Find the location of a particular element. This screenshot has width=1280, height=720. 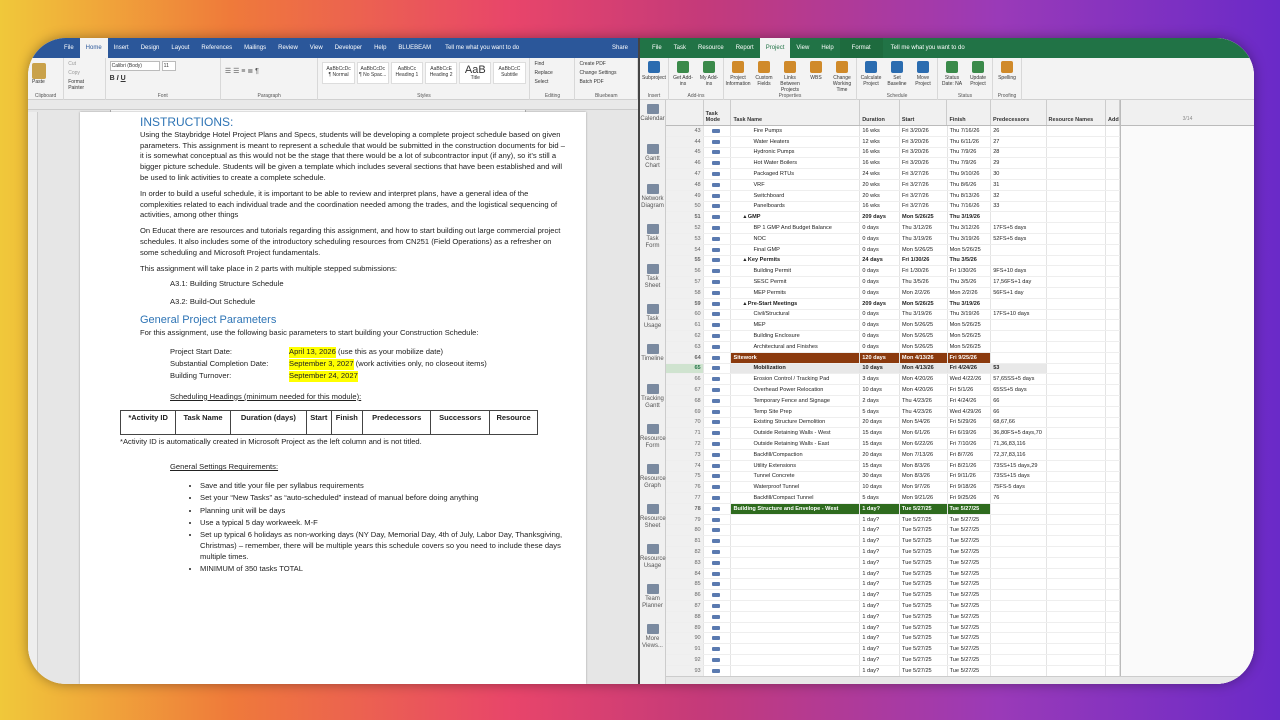

finish-cell: Thu 8/6/26 is located at coordinates (970, 184).